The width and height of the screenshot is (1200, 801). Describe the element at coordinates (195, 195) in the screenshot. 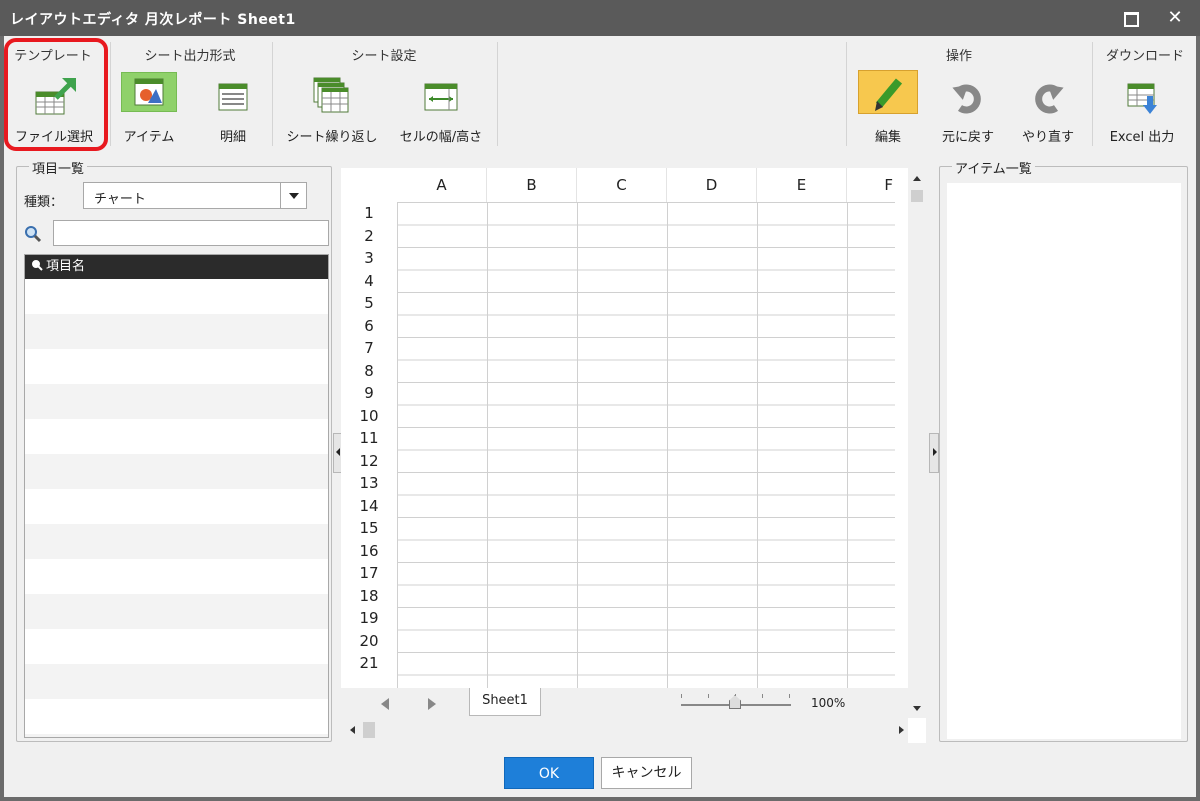

I see `type-select: チャート` at that location.